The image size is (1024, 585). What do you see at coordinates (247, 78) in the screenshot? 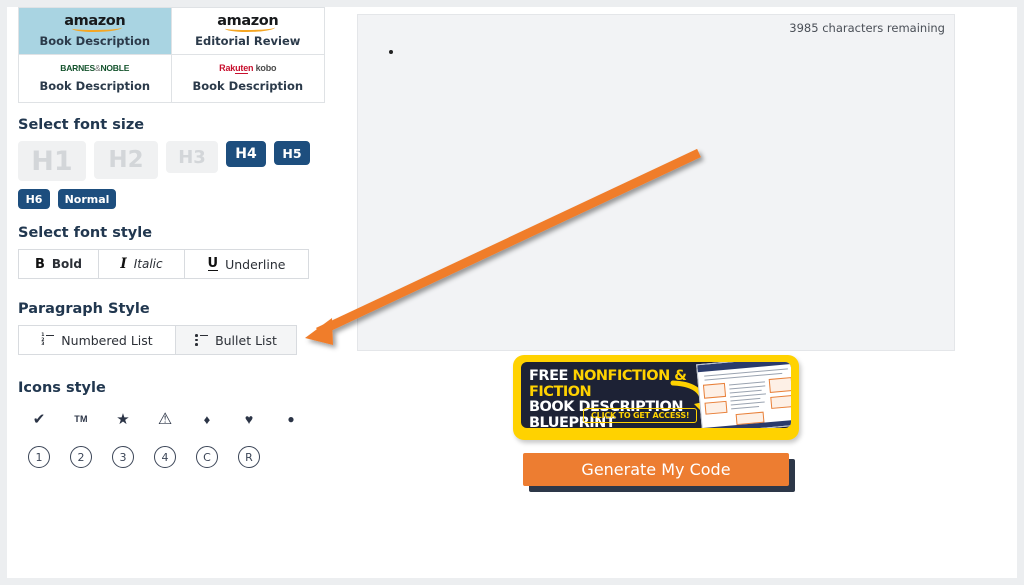
I see `platform-tab-3: Rakuten kobo Book Description` at bounding box center [247, 78].